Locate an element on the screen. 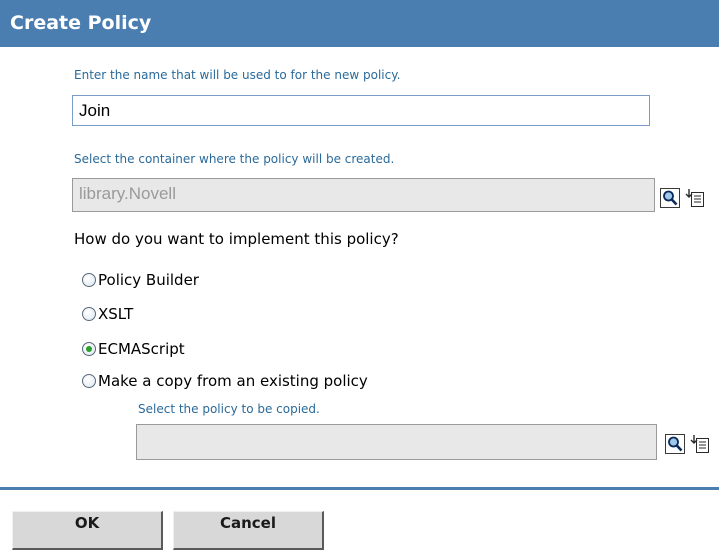 Image resolution: width=719 pixels, height=550 pixels. radio-option-policy-builder: Policy Builder is located at coordinates (140, 280).